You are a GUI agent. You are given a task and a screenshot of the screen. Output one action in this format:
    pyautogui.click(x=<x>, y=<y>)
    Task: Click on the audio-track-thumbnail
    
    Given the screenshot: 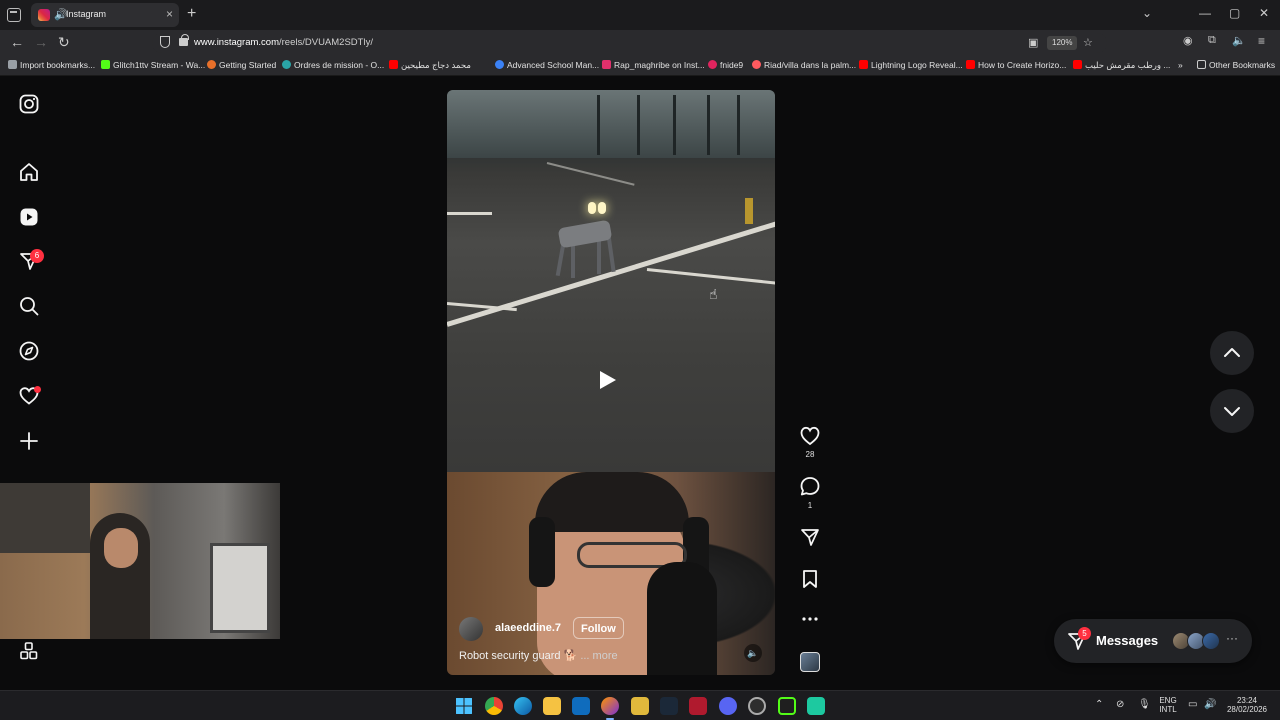 What is the action you would take?
    pyautogui.click(x=810, y=662)
    